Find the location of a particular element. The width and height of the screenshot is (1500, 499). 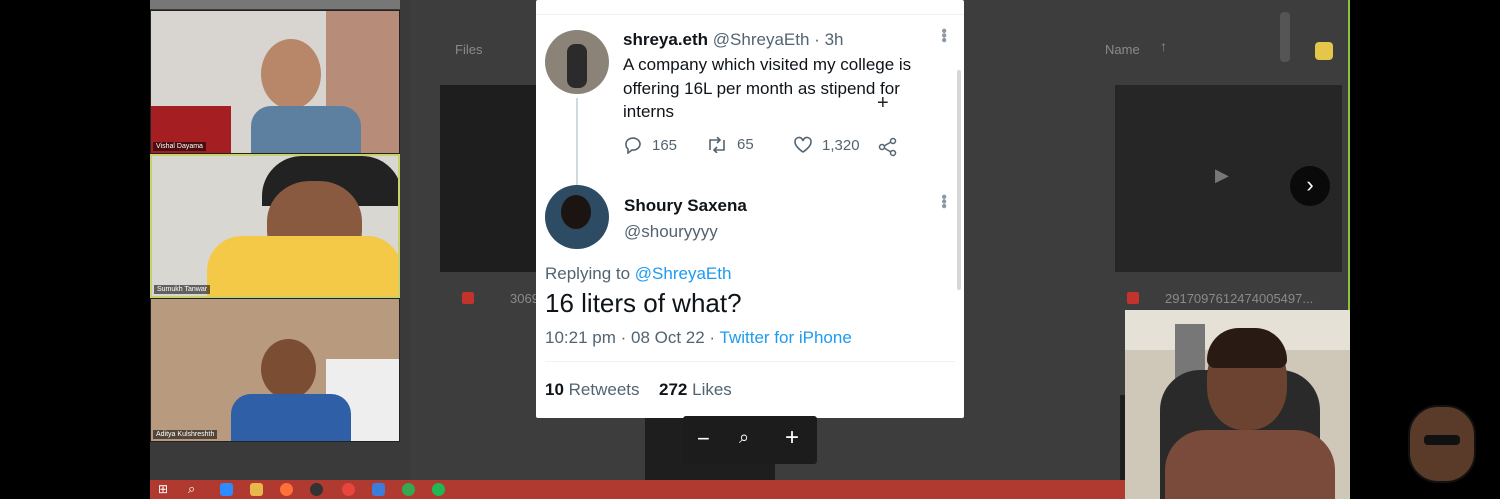

reply-author-name: Shoury Saxena is located at coordinates (685, 206).